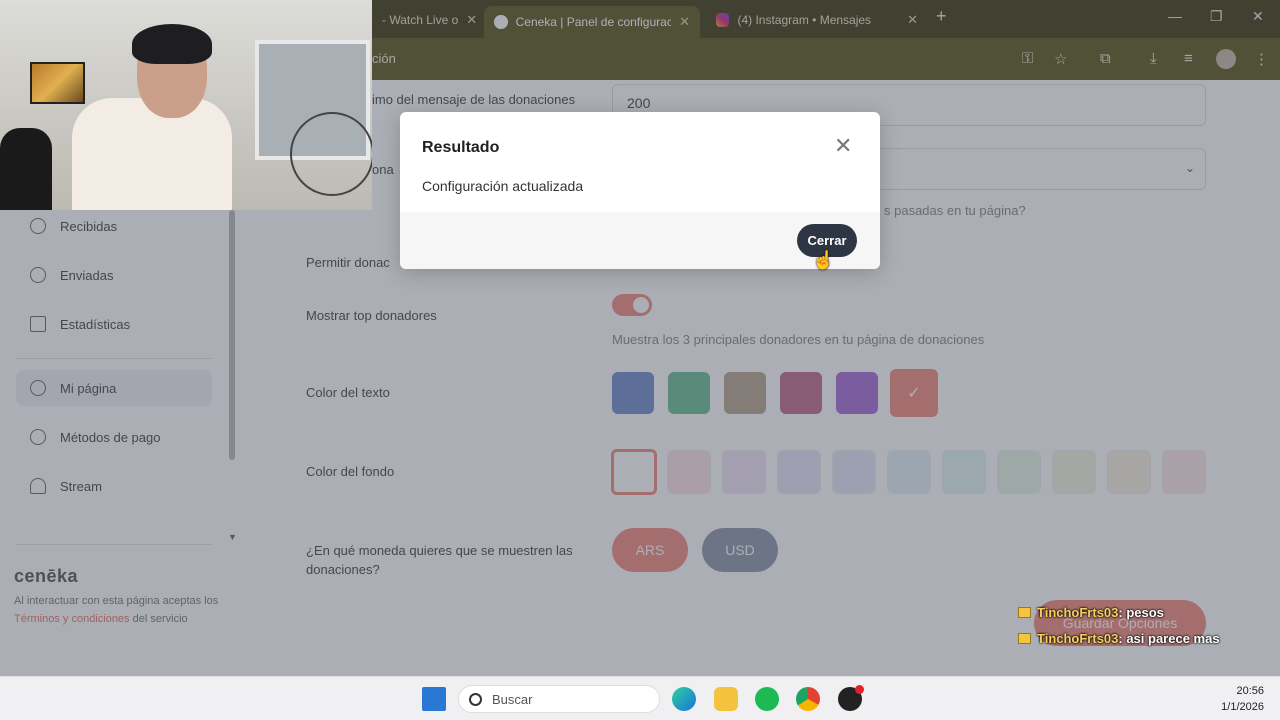 This screenshot has width=1280, height=720. I want to click on modal-title: Resultado, so click(461, 147).